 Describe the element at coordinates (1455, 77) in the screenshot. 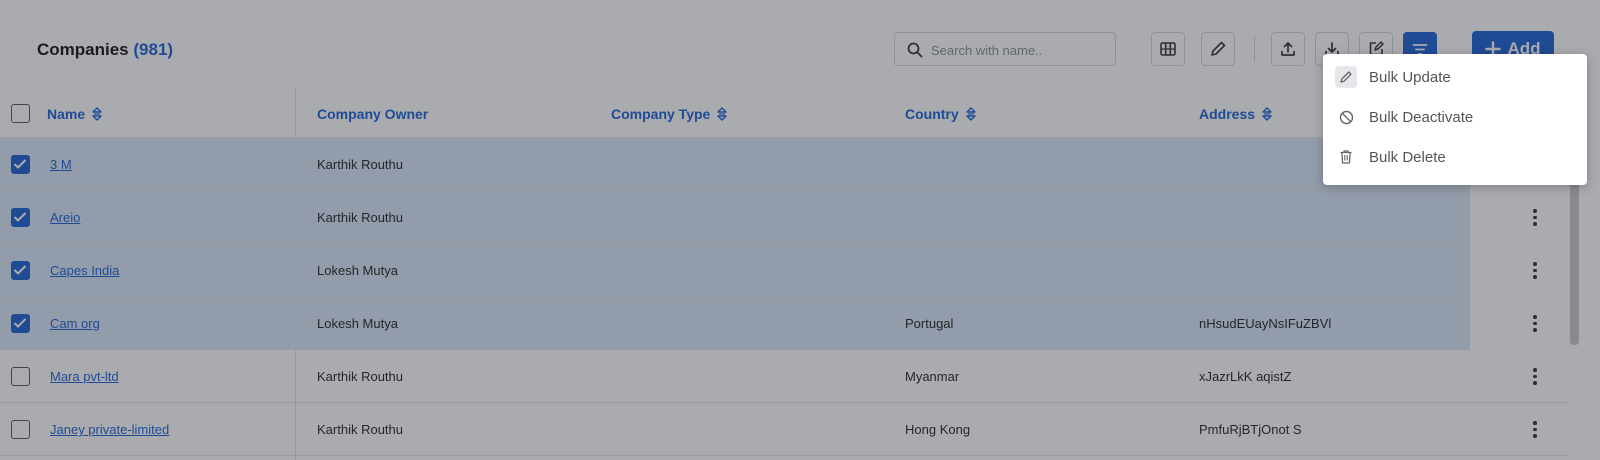

I see `menu-item-bulk-update: Bulk Update` at that location.